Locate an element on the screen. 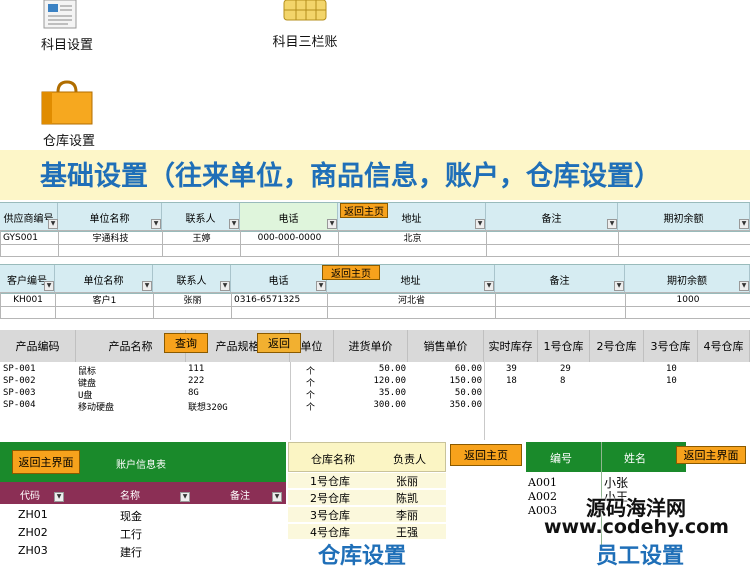  warehouse-return-home-button: 返回主页 is located at coordinates (486, 455).